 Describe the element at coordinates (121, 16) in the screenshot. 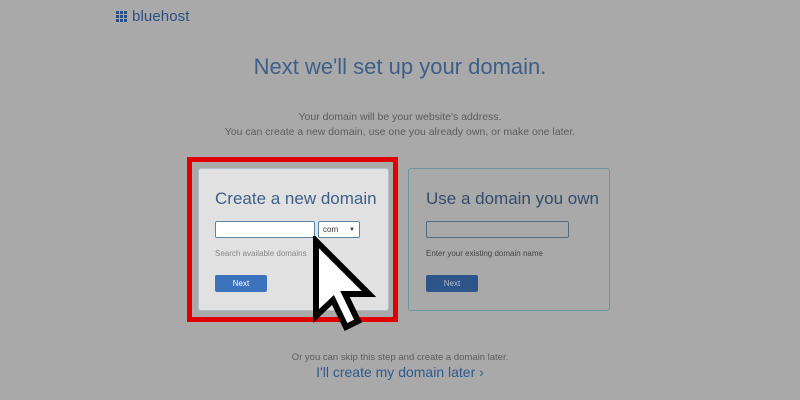

I see `grid-logo-icon` at that location.